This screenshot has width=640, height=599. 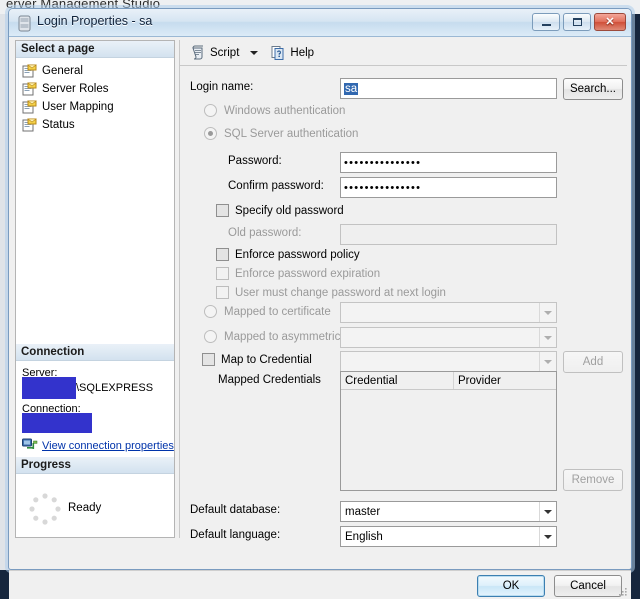 I want to click on sql-authentication-radio: SQL Server authentication, so click(x=281, y=133).